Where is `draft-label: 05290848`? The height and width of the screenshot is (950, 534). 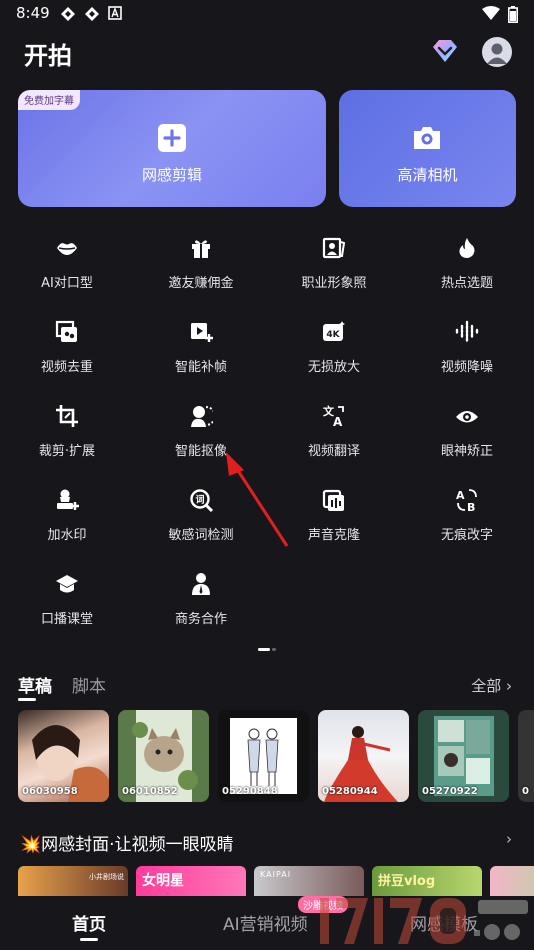
draft-label: 05290848 is located at coordinates (250, 791).